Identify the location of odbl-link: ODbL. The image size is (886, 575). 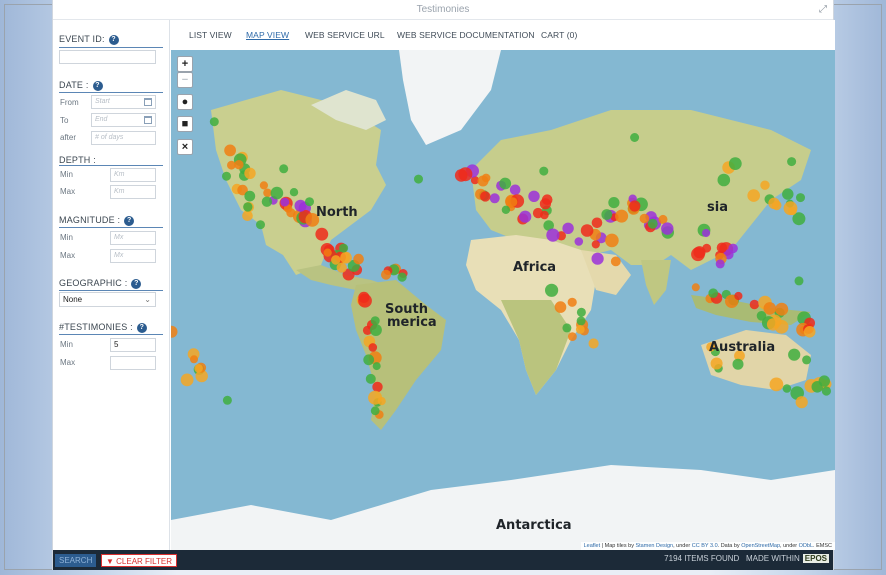
(806, 546).